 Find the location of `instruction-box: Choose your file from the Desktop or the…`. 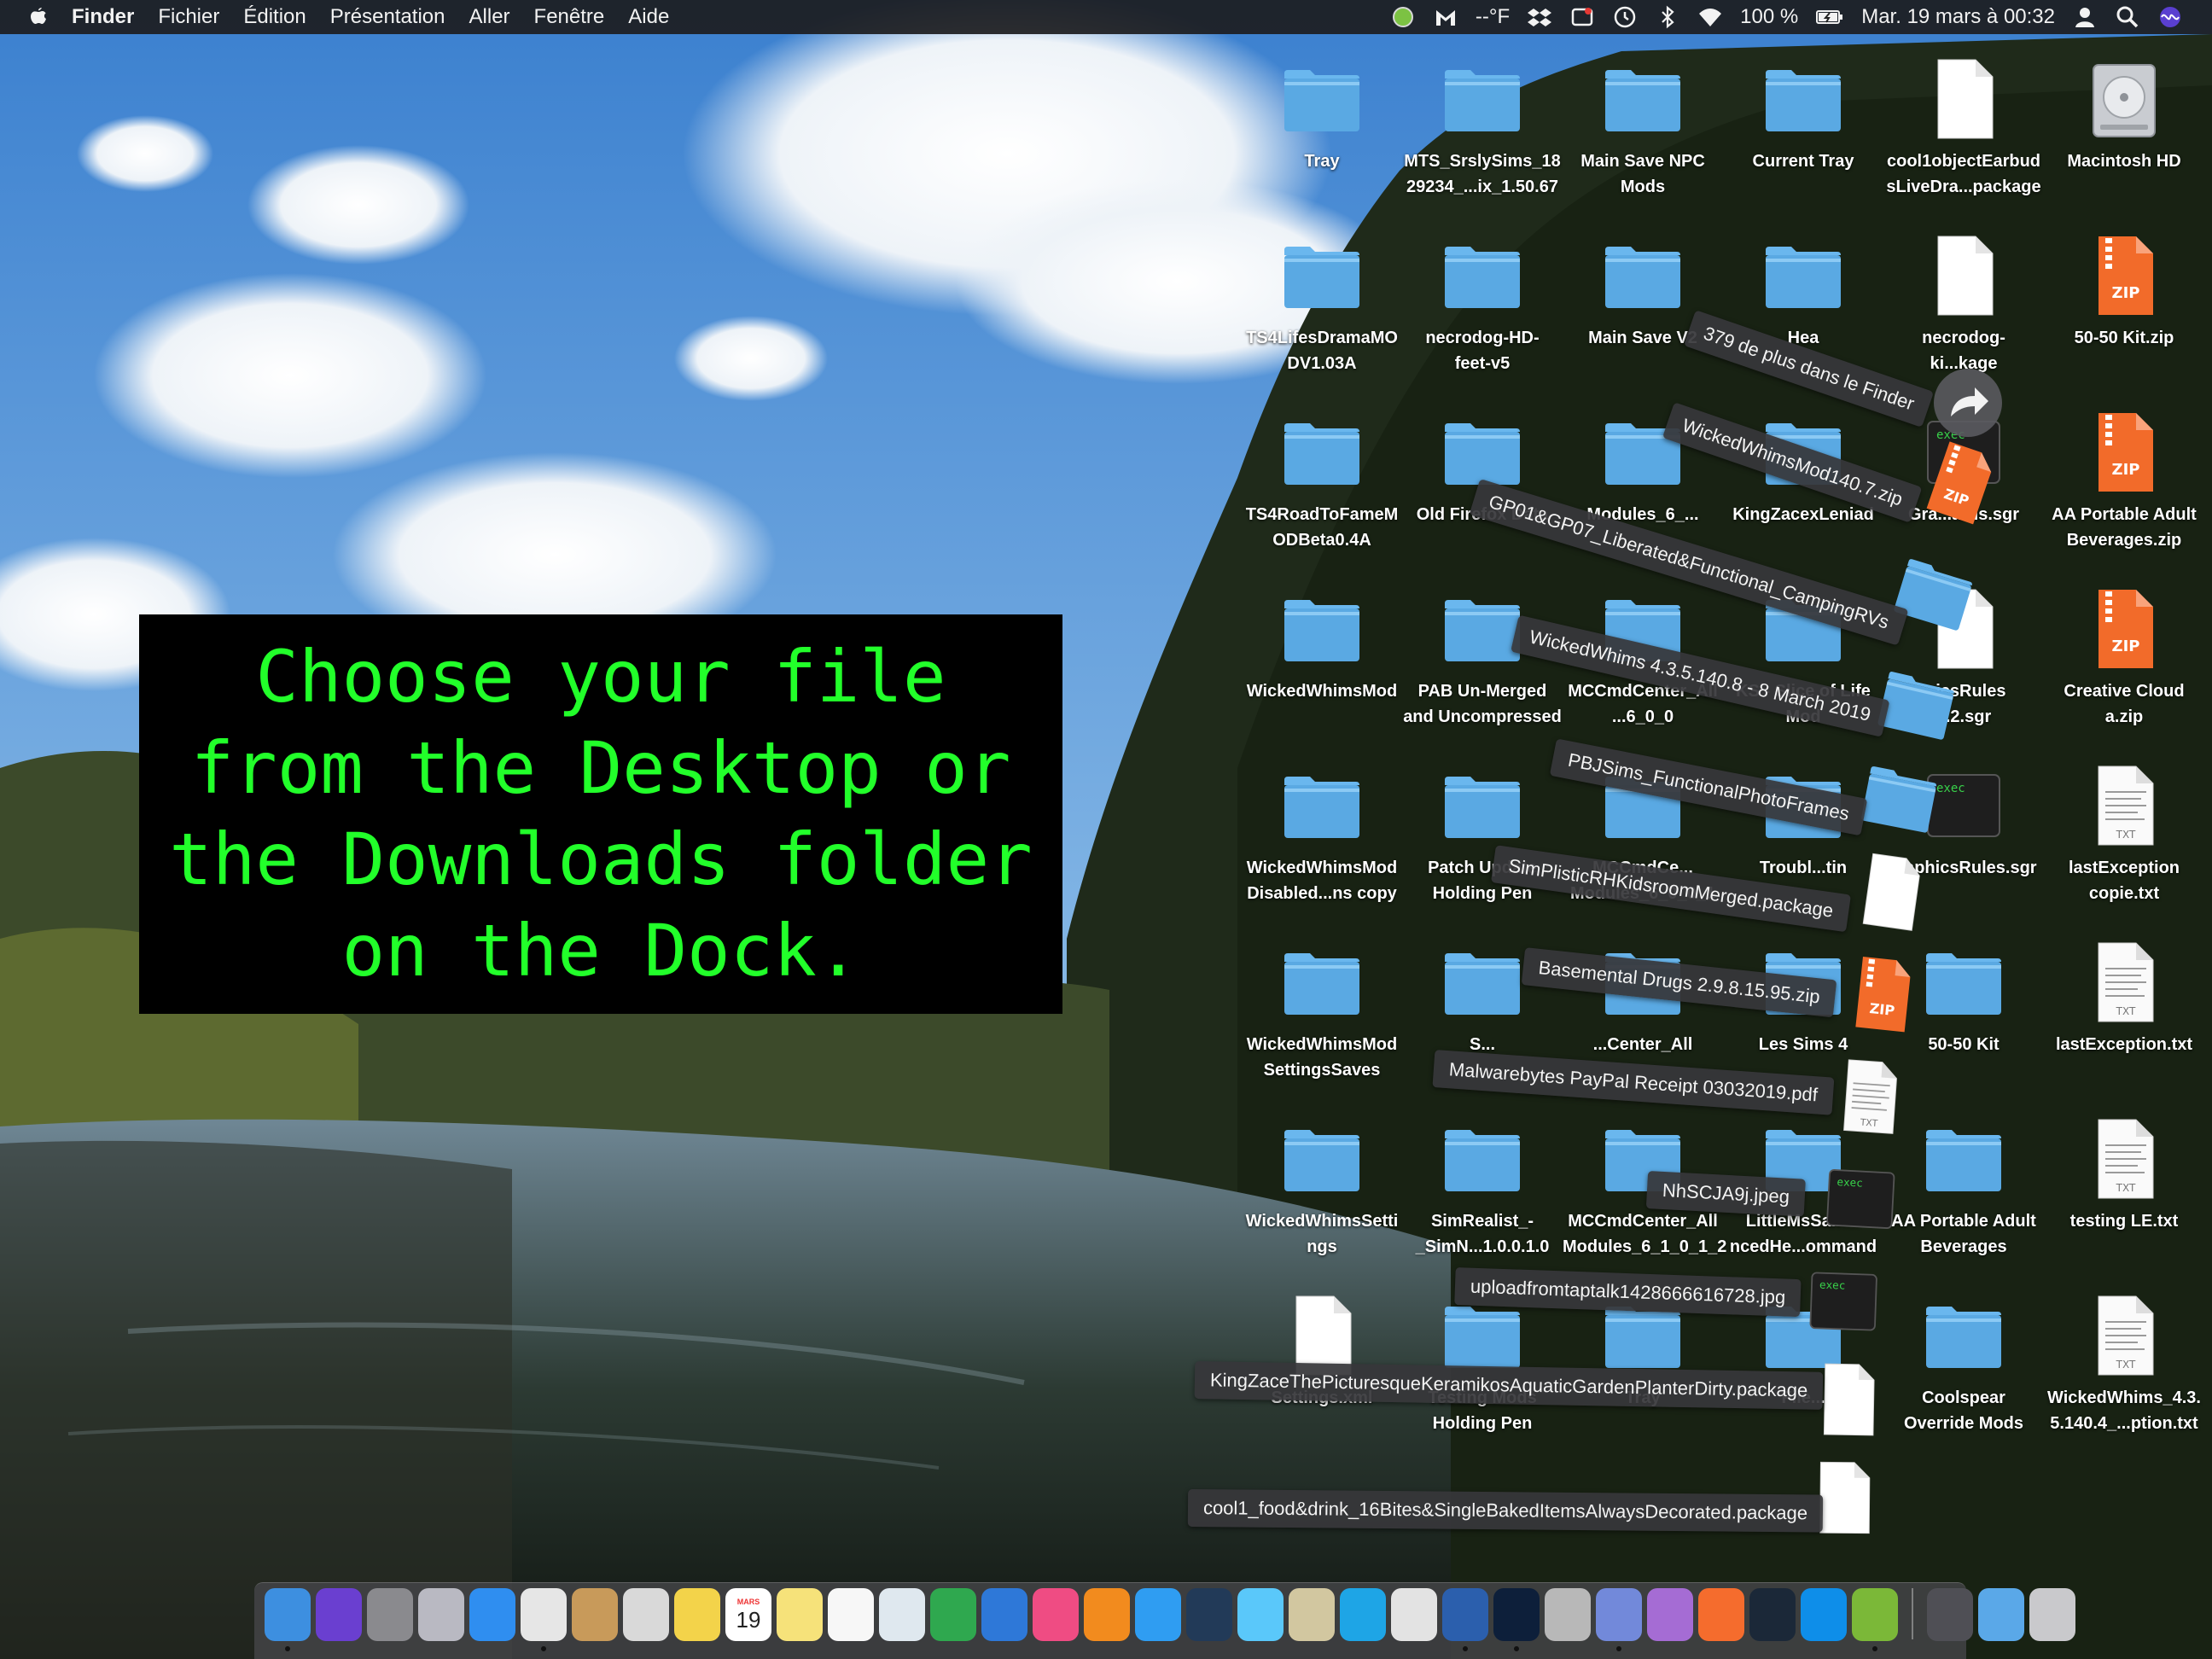

instruction-box: Choose your file from the Desktop or the… is located at coordinates (600, 814).